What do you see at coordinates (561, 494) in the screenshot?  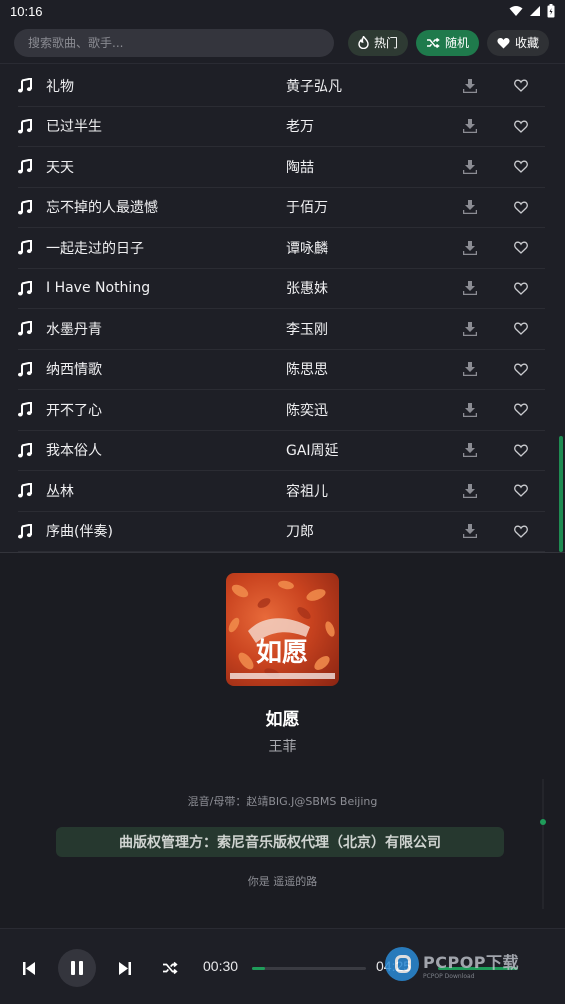 I see `list-scrollbar` at bounding box center [561, 494].